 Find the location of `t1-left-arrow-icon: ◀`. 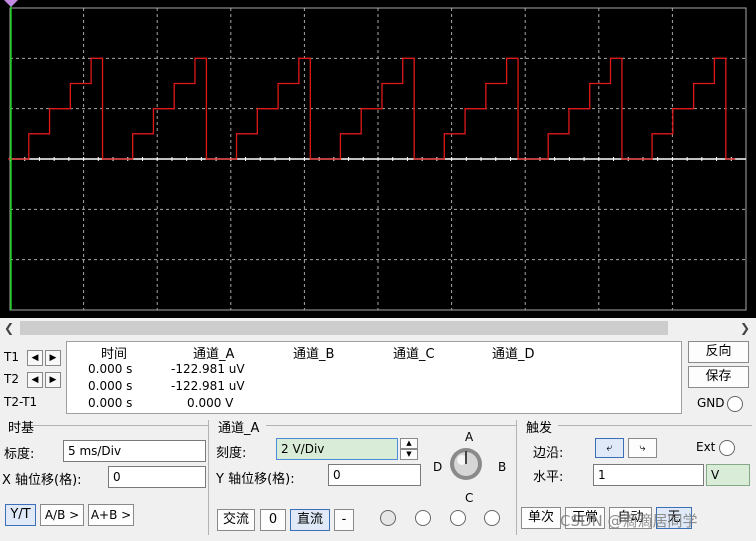

t1-left-arrow-icon: ◀ is located at coordinates (35, 358).